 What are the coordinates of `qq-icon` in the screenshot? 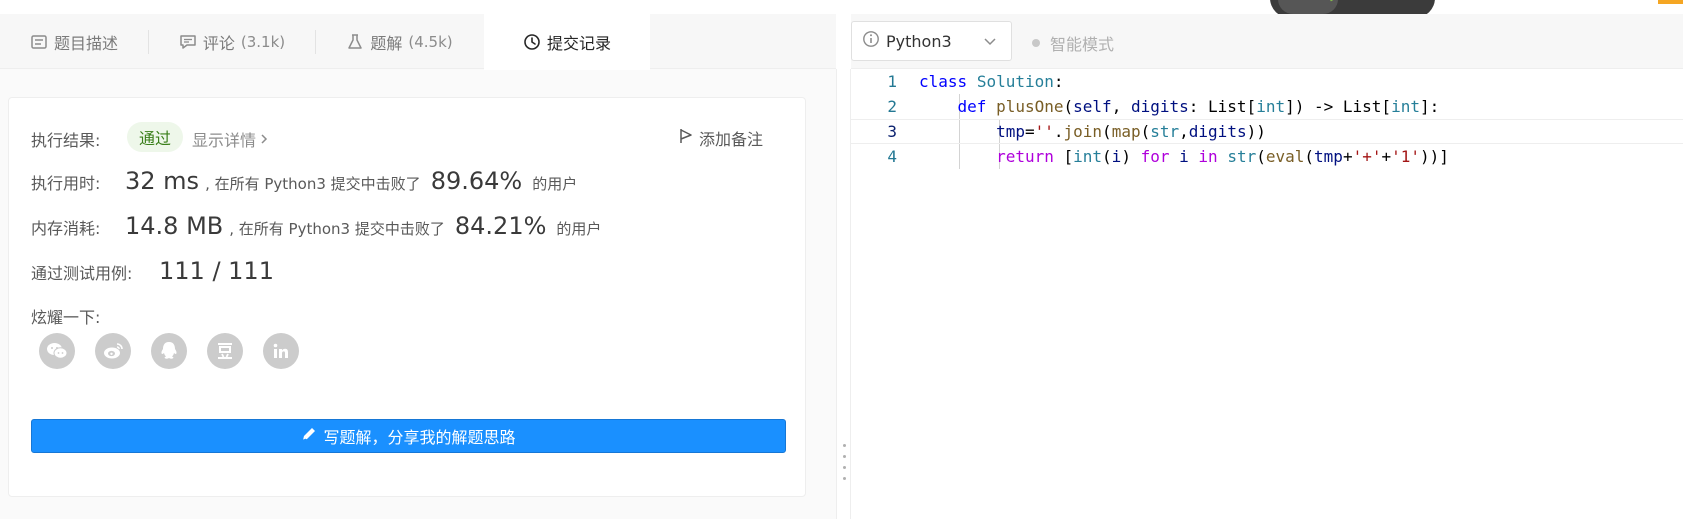 It's located at (169, 351).